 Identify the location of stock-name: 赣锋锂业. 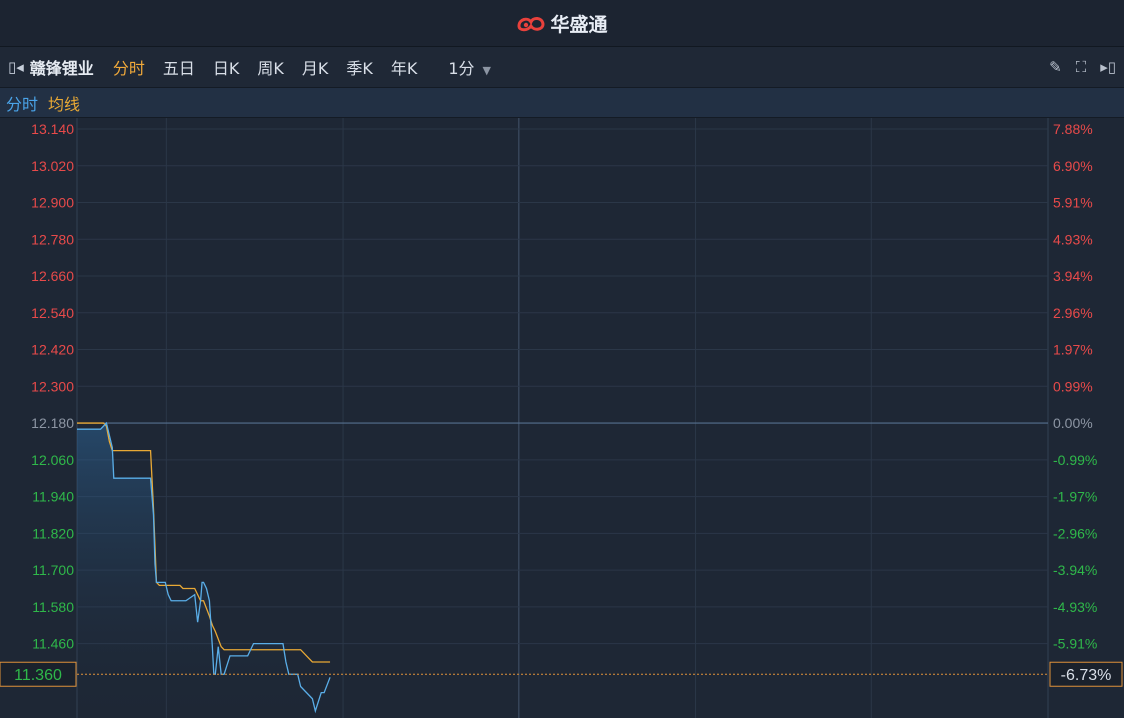
(61, 68).